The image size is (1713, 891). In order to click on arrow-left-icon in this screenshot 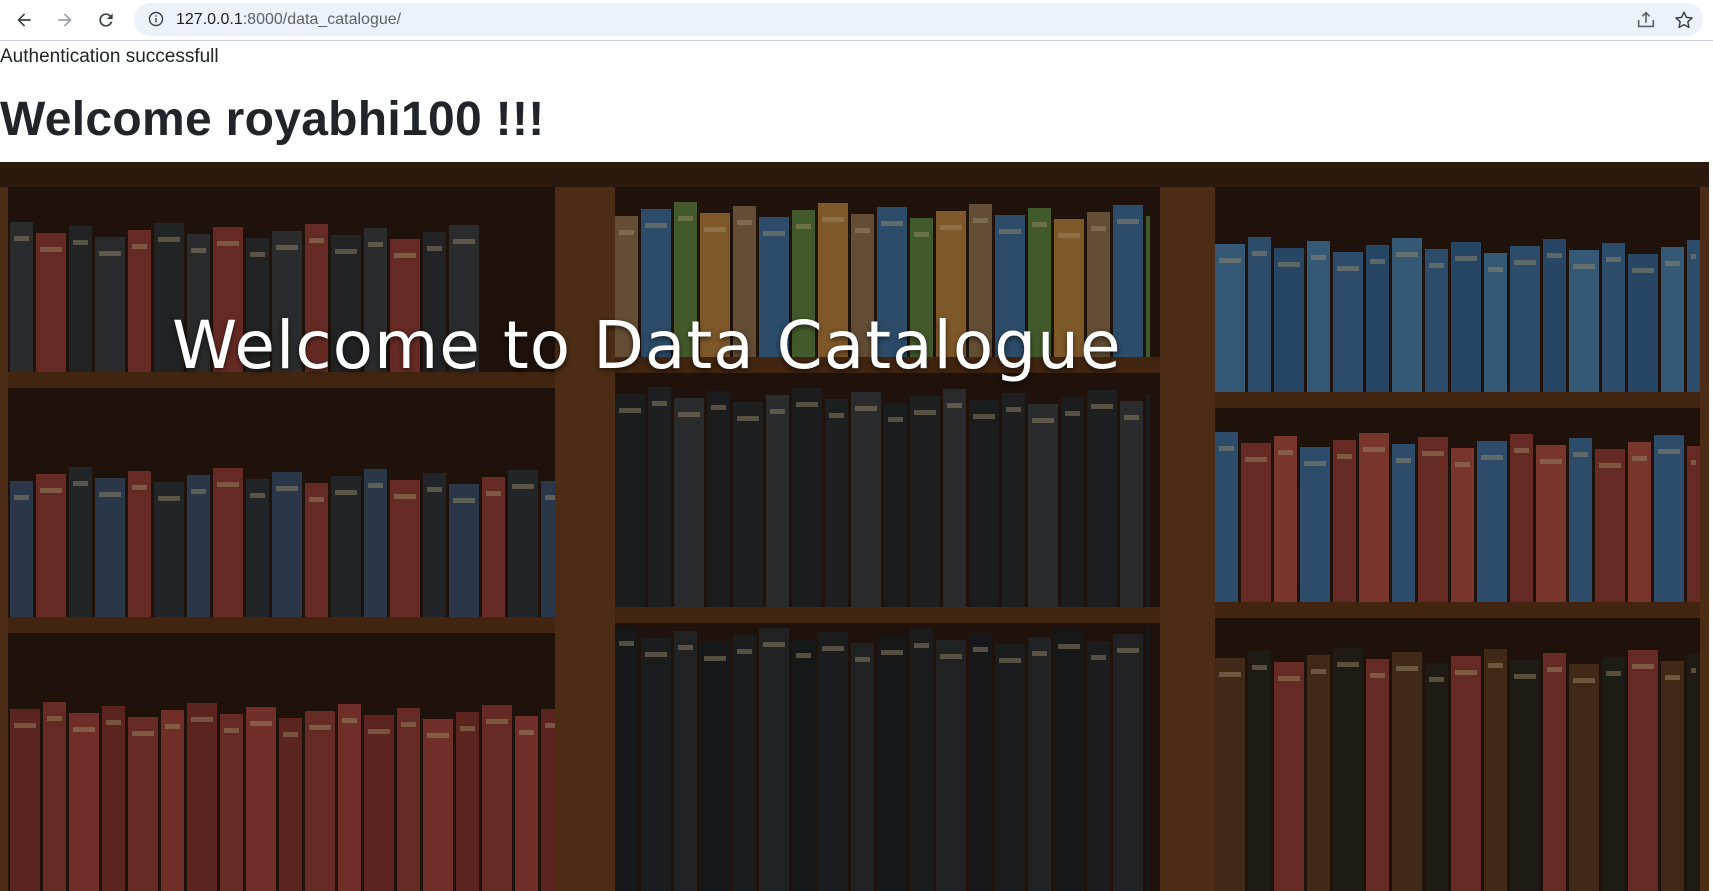, I will do `click(24, 20)`.